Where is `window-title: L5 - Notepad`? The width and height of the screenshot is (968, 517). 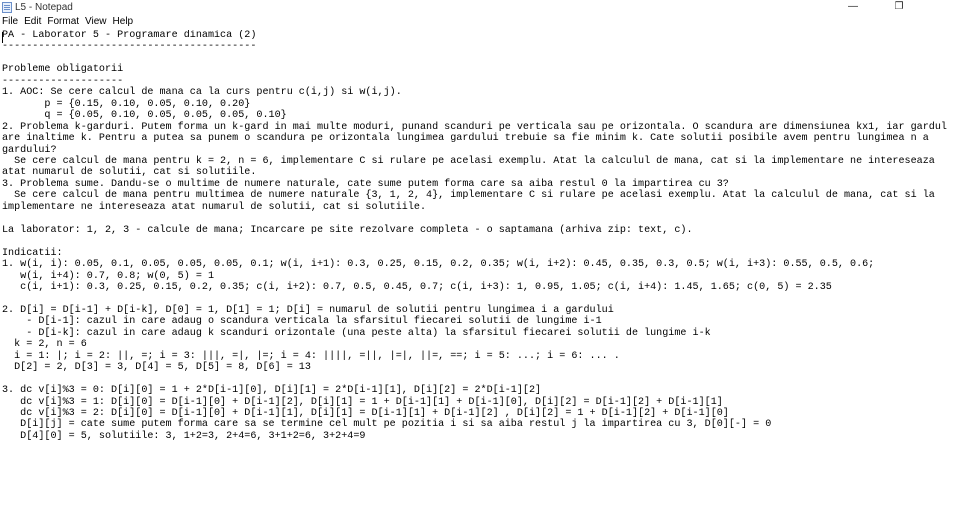
window-title: L5 - Notepad is located at coordinates (44, 7).